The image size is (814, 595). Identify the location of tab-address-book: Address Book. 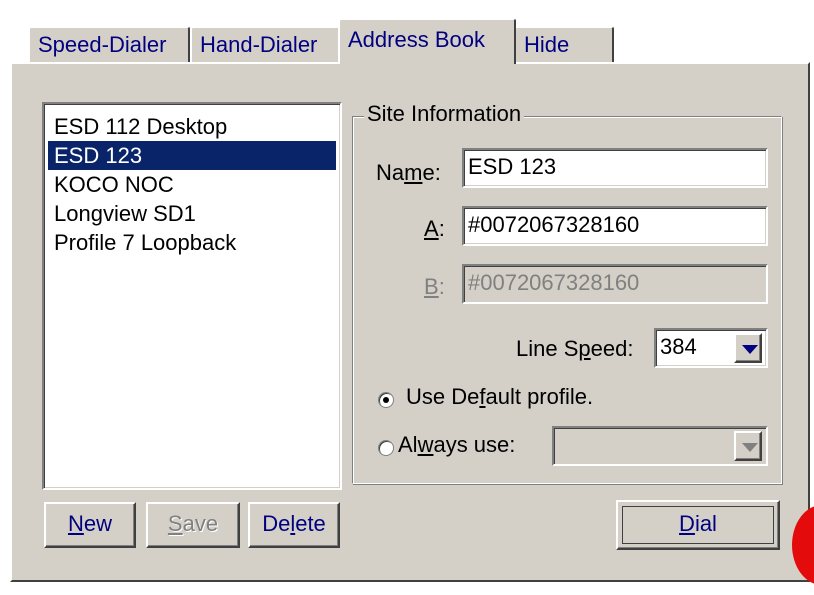
(427, 41).